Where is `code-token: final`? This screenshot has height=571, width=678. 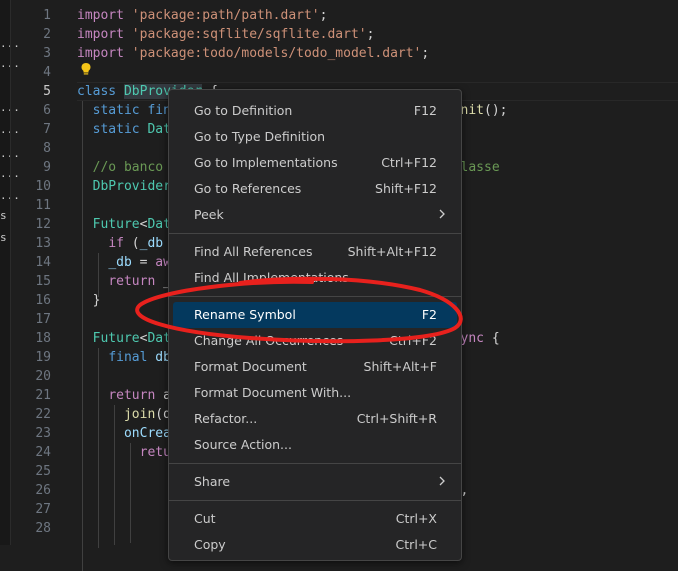 code-token: final is located at coordinates (128, 357).